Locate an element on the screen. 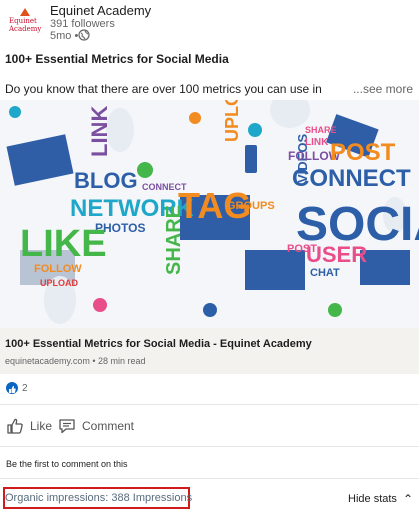 Image resolution: width=419 pixels, height=512 pixels. svg-text: SHARE is located at coordinates (321, 130).